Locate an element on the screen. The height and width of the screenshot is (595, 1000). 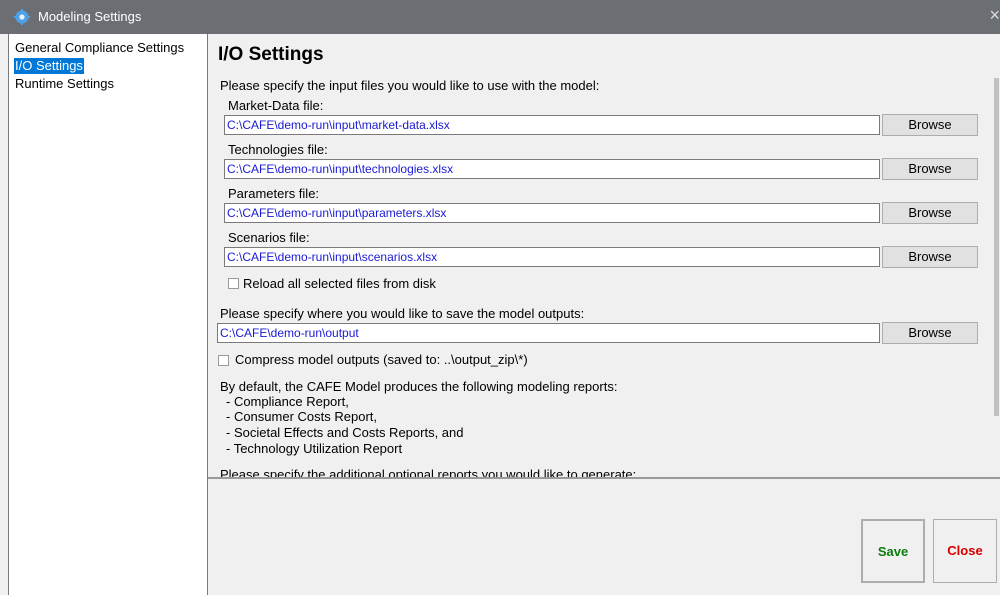
parameters-label: Parameters file: is located at coordinates (274, 193).